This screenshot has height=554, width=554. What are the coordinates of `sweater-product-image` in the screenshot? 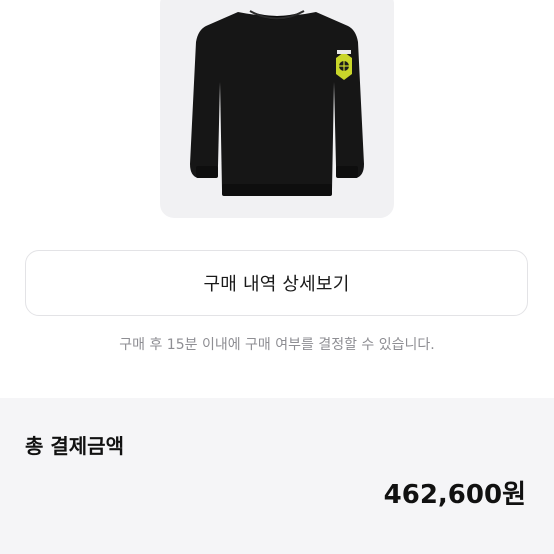 It's located at (277, 103).